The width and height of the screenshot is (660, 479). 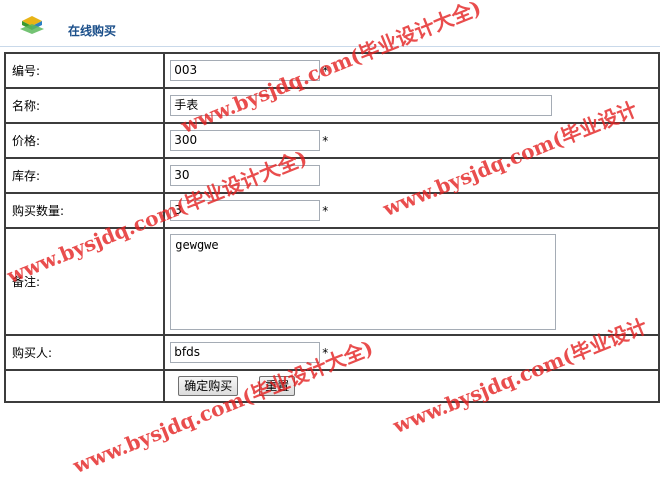 What do you see at coordinates (331, 386) in the screenshot?
I see `form-row-actions: 确定购买 重置` at bounding box center [331, 386].